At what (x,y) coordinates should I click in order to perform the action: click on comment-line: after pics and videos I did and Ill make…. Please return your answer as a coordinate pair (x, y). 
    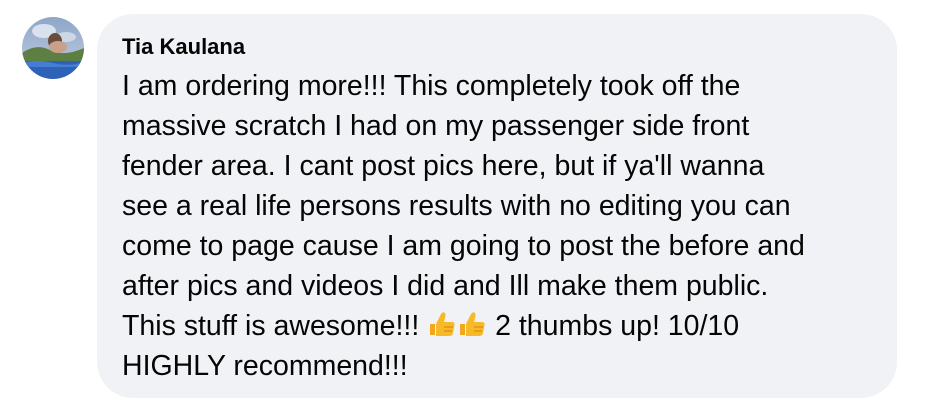
    Looking at the image, I should click on (445, 286).